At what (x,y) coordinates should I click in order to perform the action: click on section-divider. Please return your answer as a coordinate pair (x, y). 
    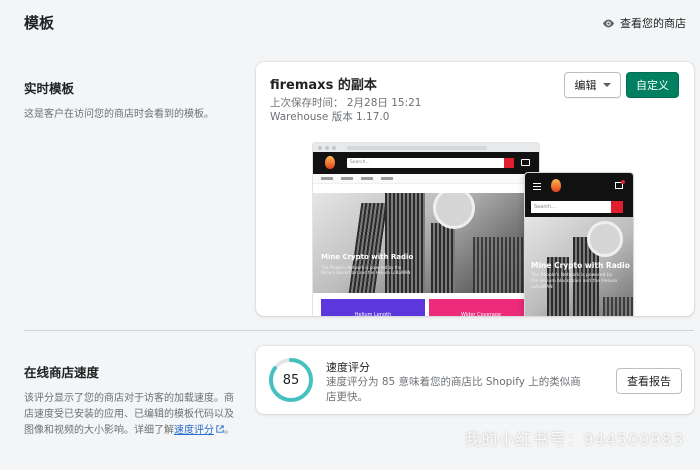
    Looking at the image, I should click on (359, 330).